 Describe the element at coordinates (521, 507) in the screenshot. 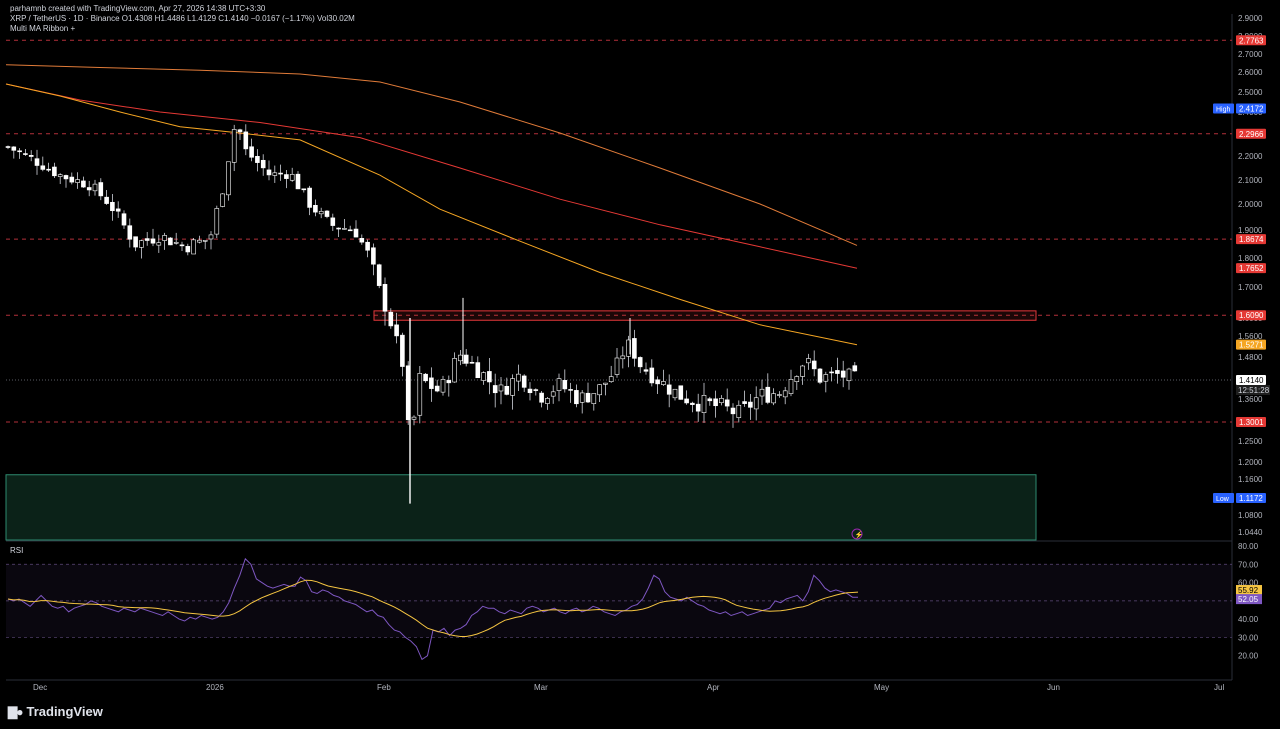

I see `demand-zone` at that location.